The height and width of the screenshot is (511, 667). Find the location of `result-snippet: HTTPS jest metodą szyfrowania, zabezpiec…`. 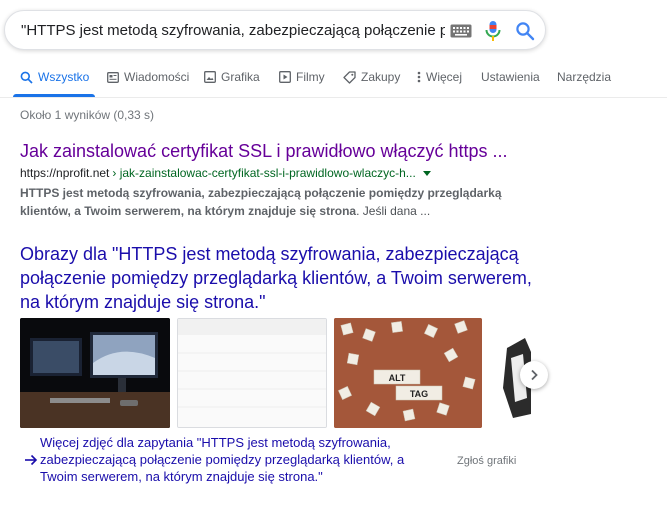

result-snippet: HTTPS jest metodą szyfrowania, zabezpiec… is located at coordinates (280, 202).